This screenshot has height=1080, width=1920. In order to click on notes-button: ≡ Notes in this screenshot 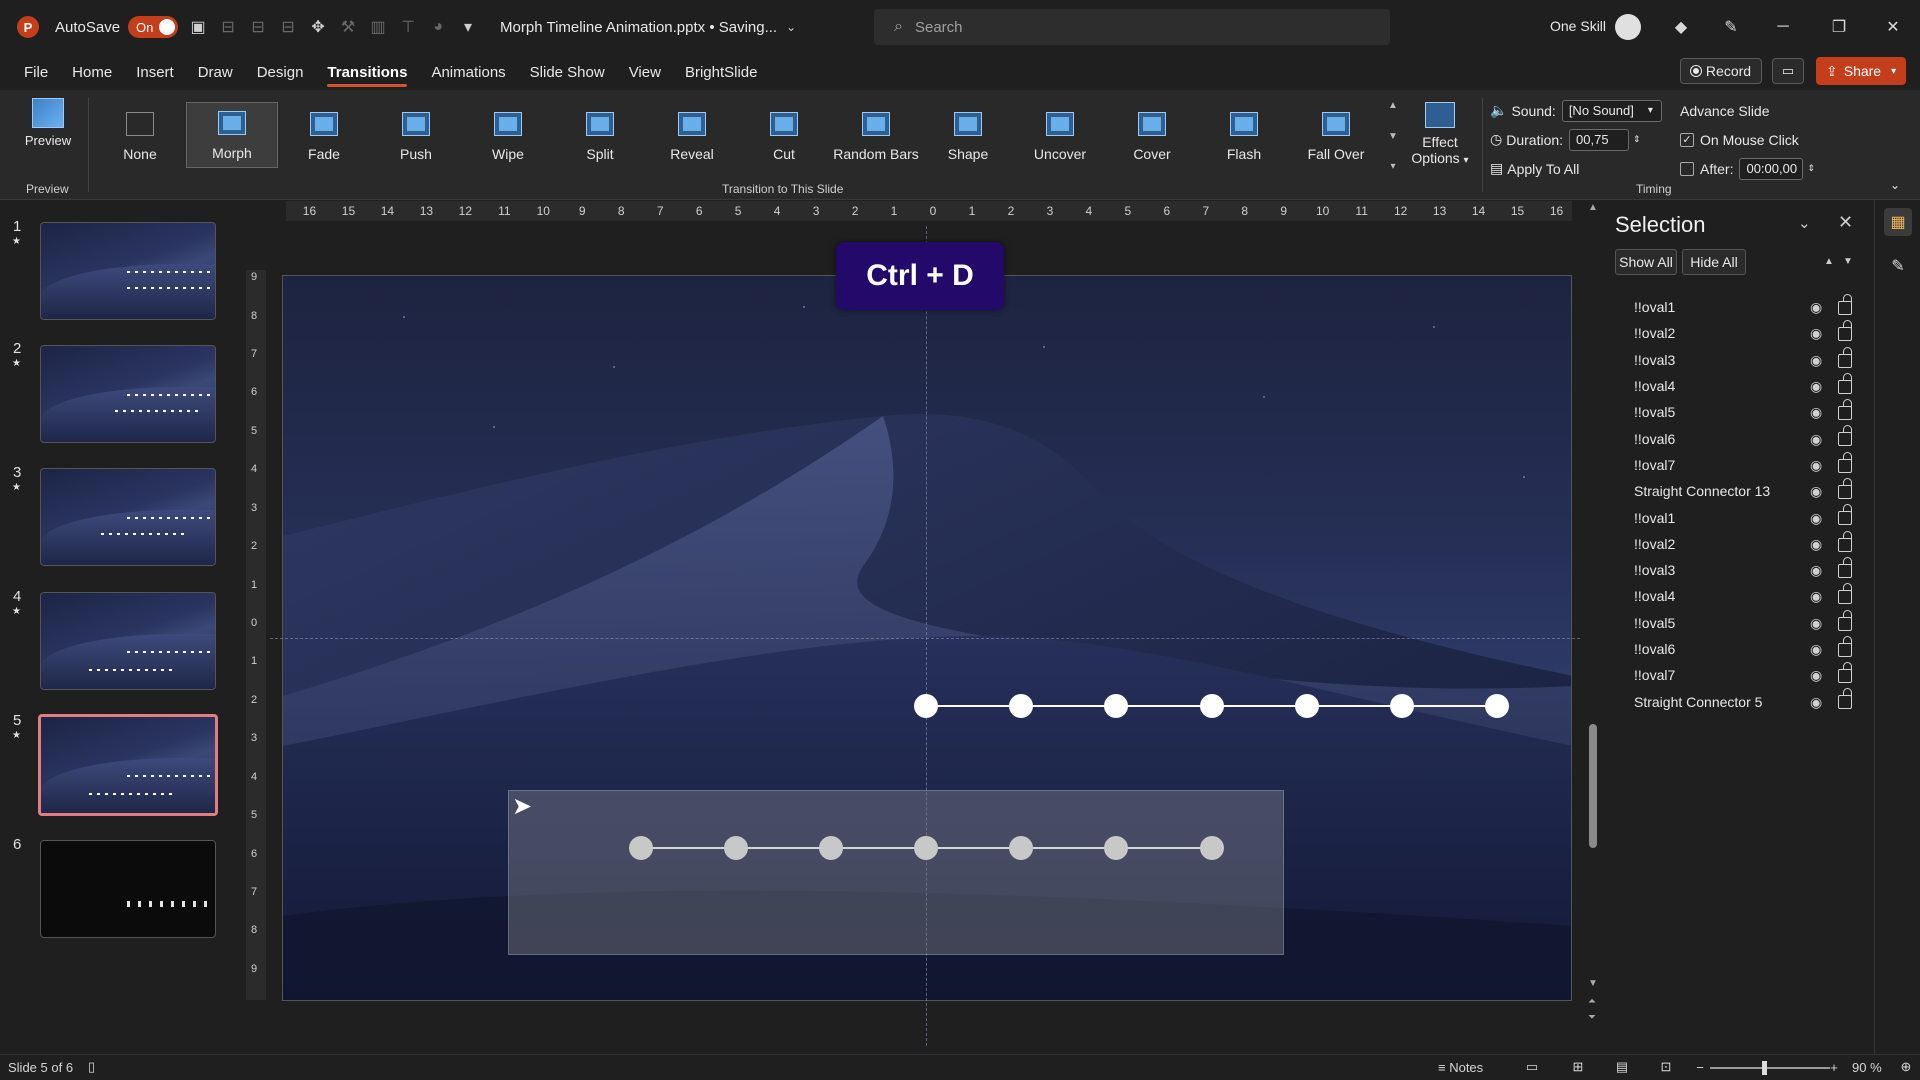, I will do `click(1460, 1067)`.